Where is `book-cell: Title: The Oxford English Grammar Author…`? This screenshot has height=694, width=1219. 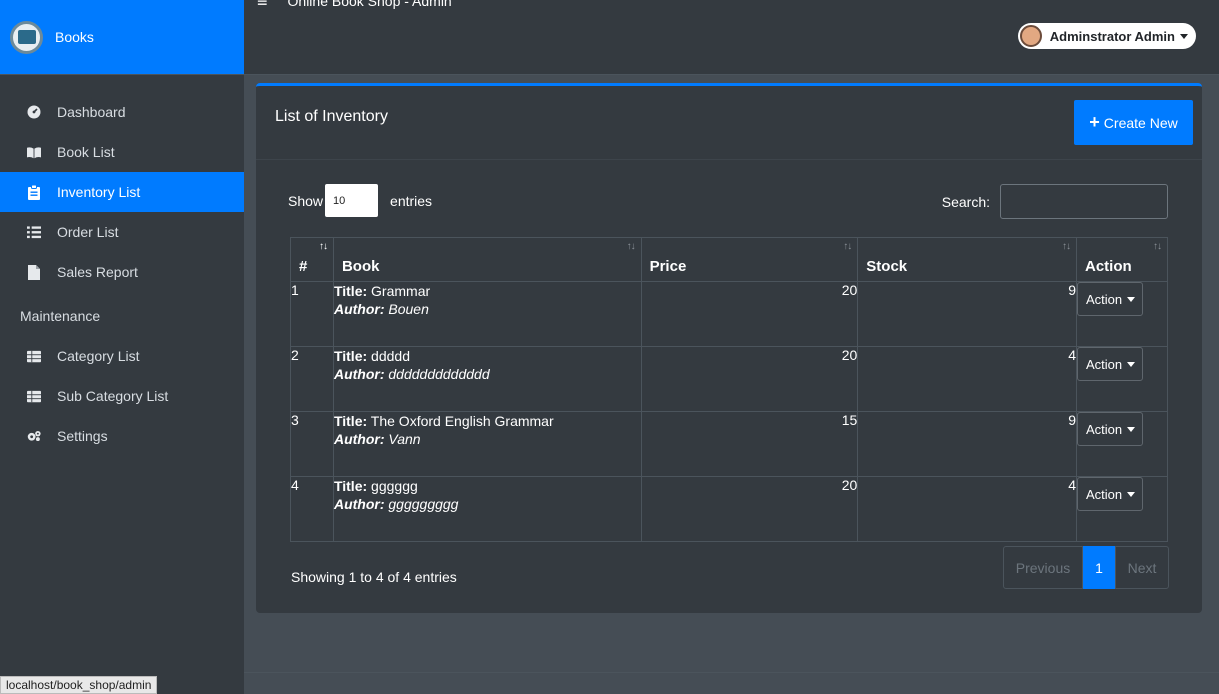
book-cell: Title: The Oxford English Grammar Author… is located at coordinates (487, 444).